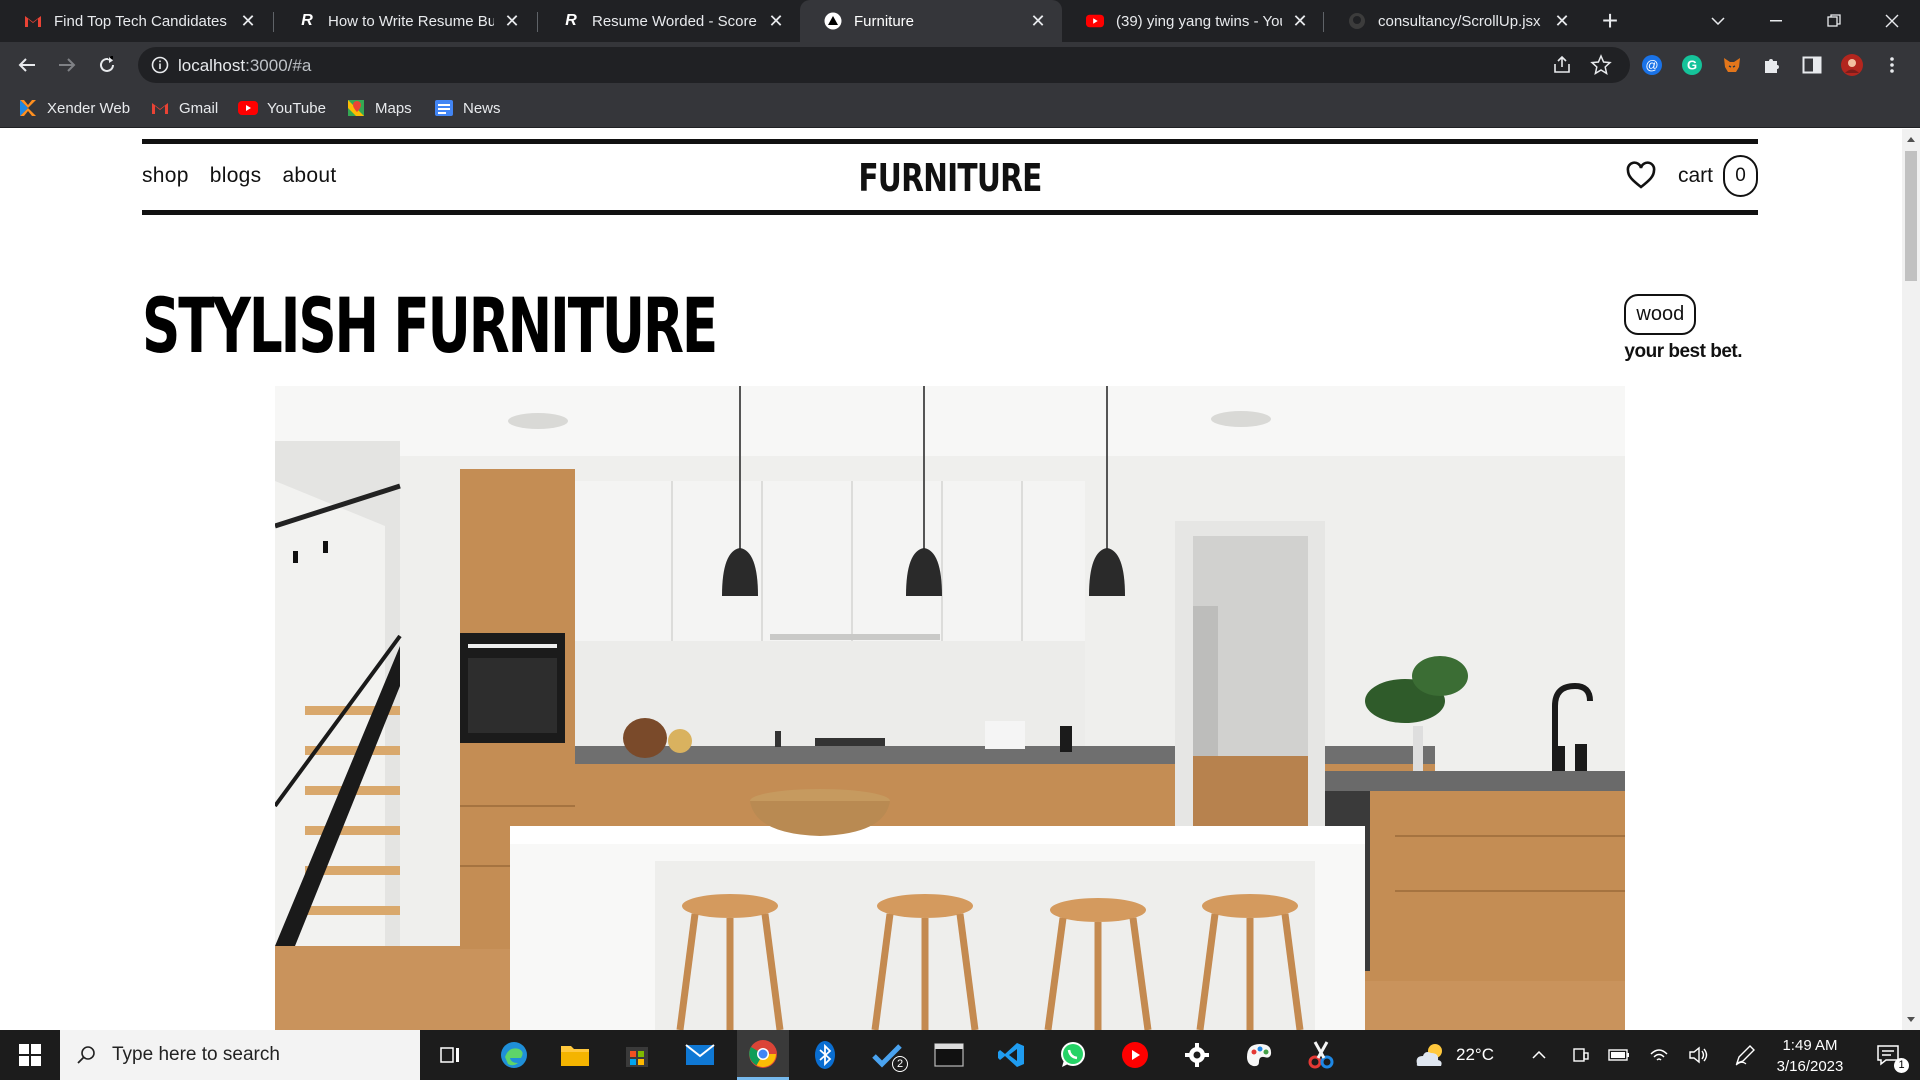  What do you see at coordinates (1259, 1055) in the screenshot?
I see `paint-app-icon` at bounding box center [1259, 1055].